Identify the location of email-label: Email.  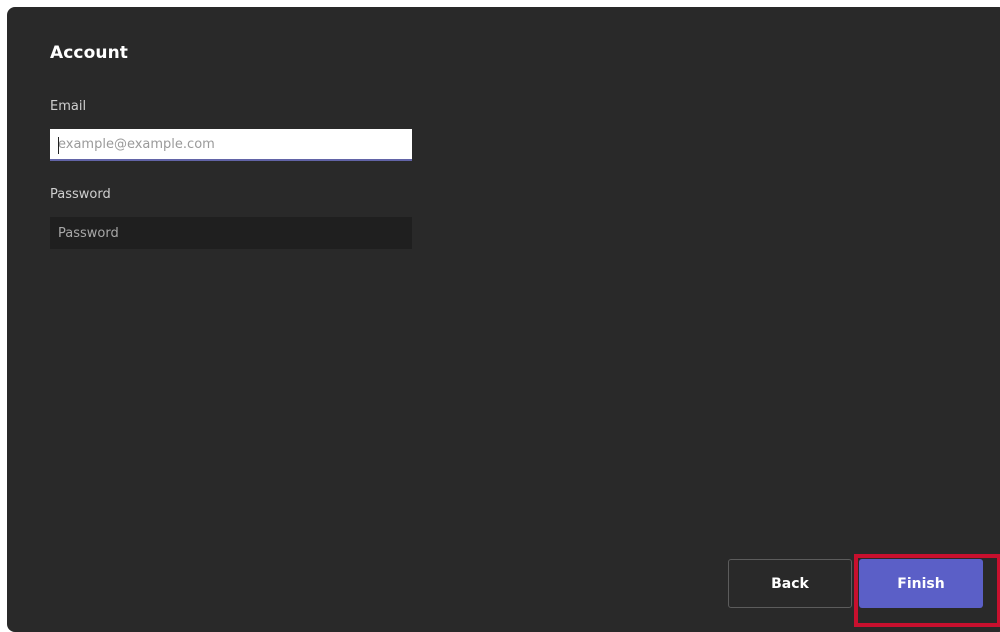
(68, 106).